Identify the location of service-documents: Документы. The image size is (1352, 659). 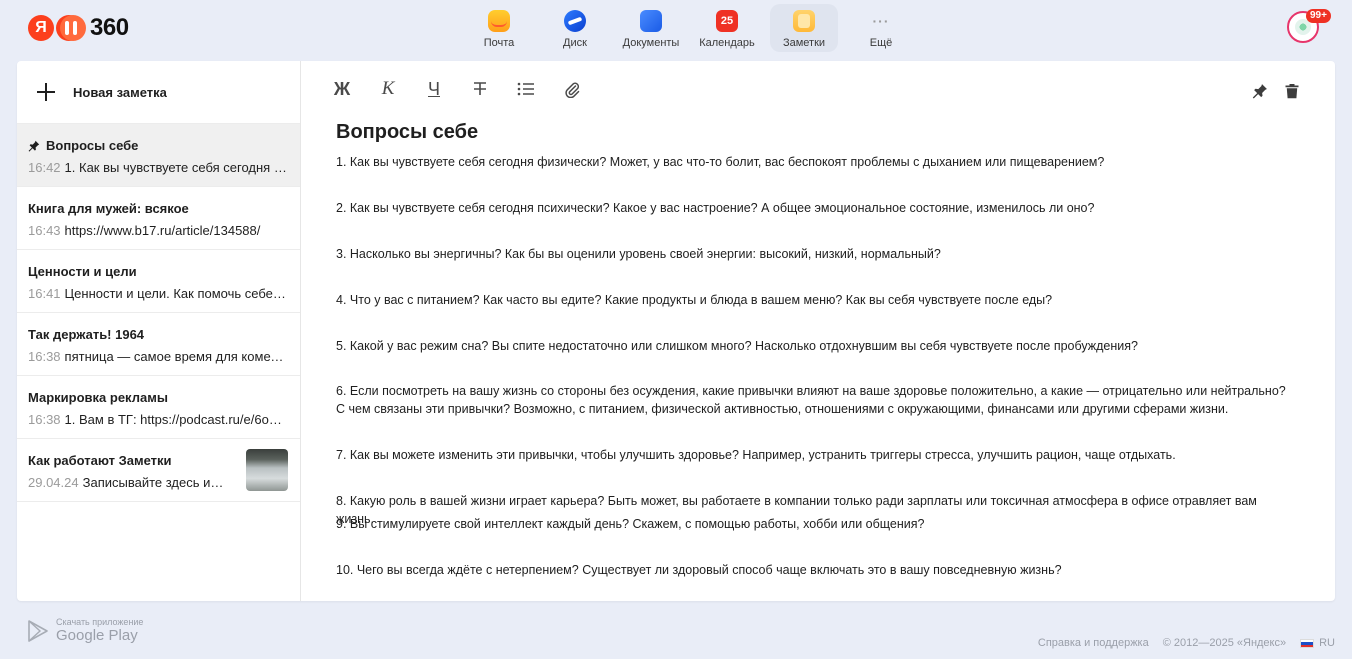
(651, 28).